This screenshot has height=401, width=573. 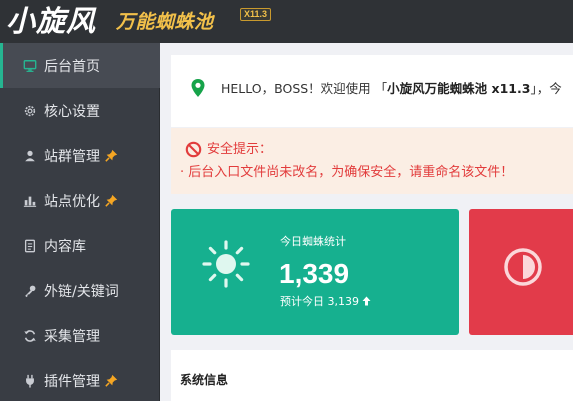 What do you see at coordinates (30, 291) in the screenshot?
I see `key-icon` at bounding box center [30, 291].